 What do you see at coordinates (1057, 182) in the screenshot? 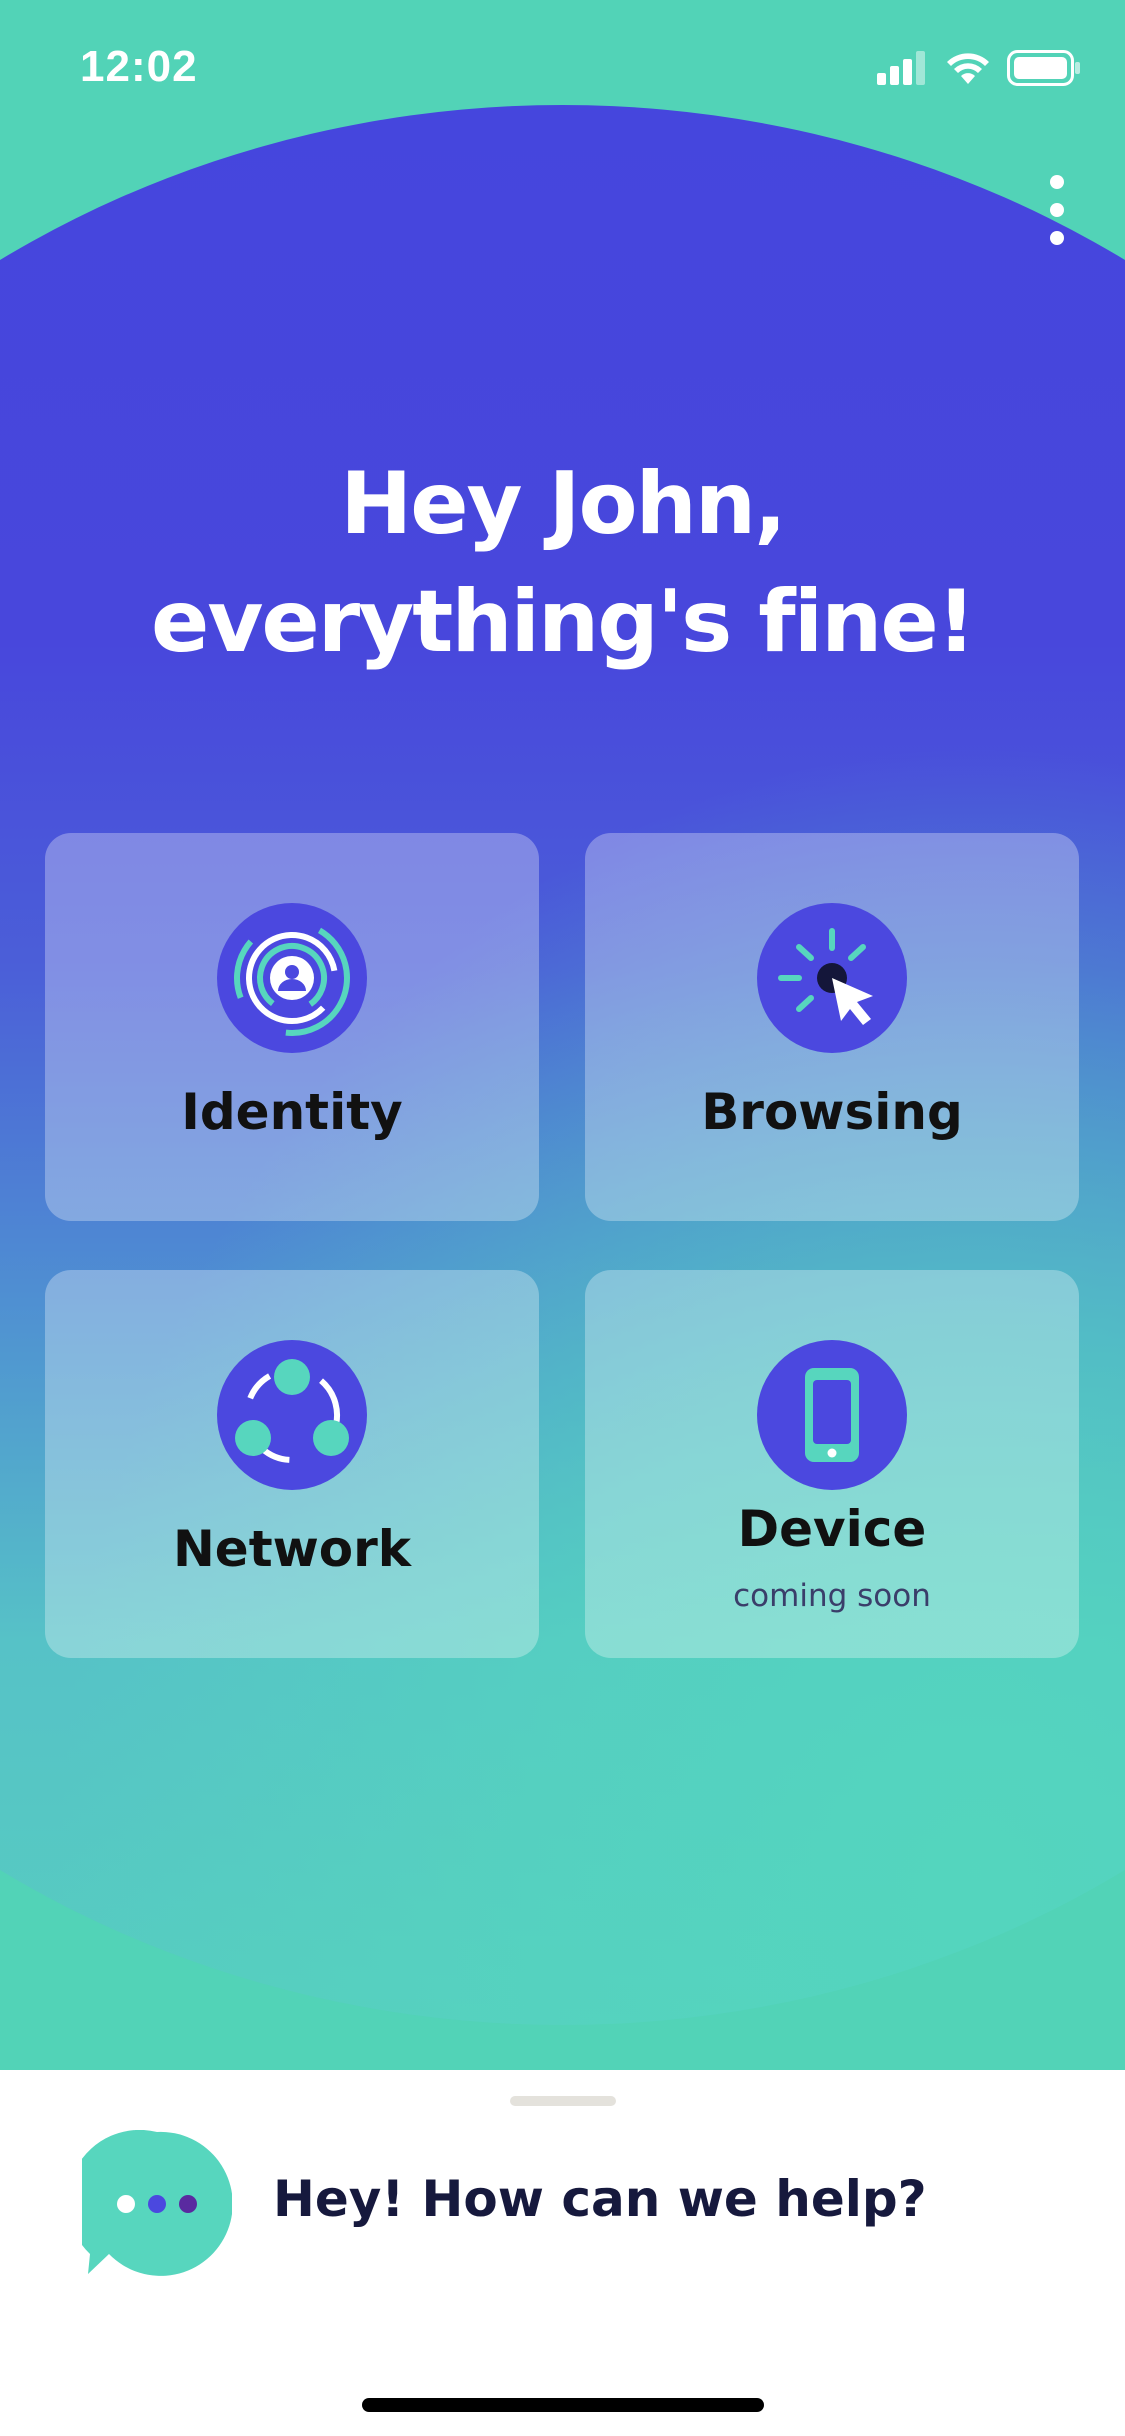
I see `more-vertical-icon` at bounding box center [1057, 182].